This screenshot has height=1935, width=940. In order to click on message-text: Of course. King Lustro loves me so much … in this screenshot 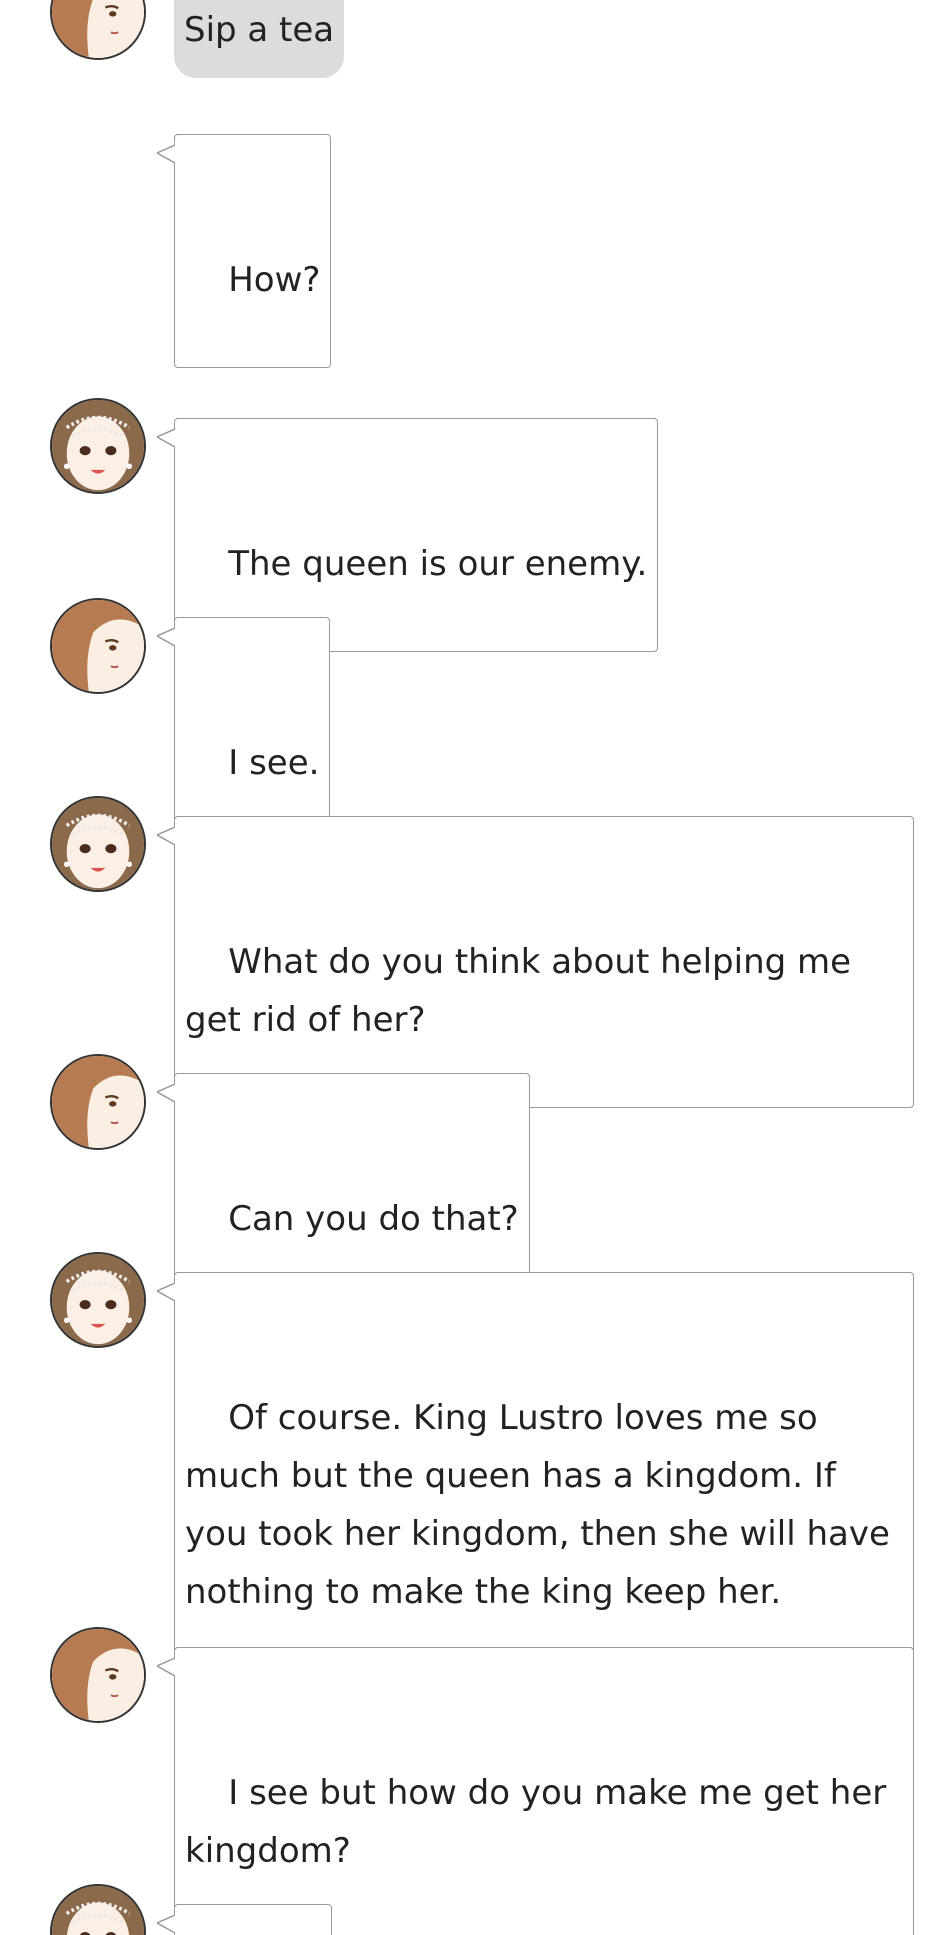, I will do `click(543, 1505)`.